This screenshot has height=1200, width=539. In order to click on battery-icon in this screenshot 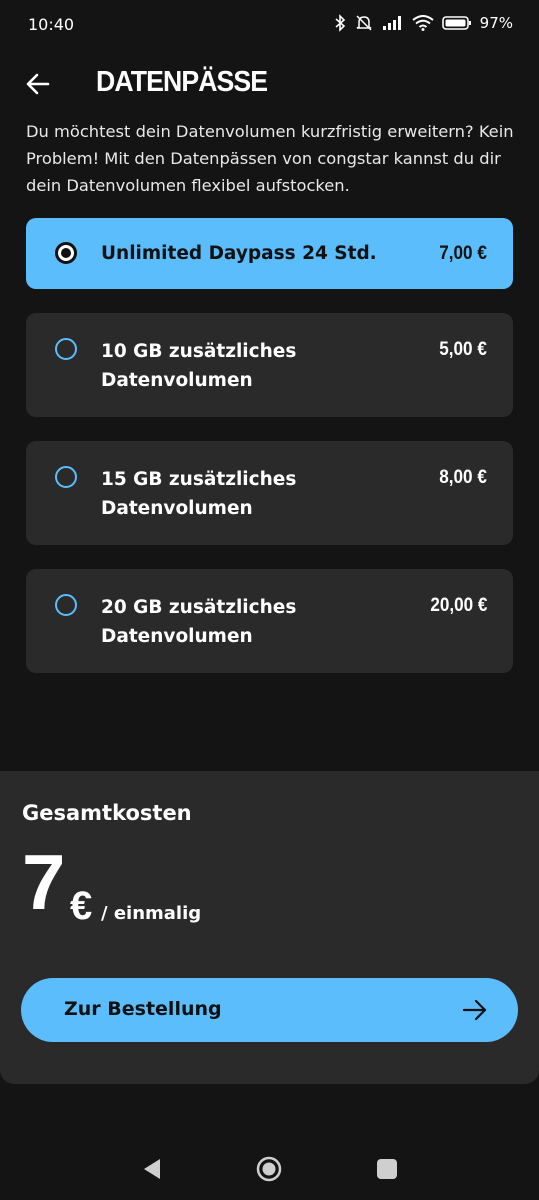, I will do `click(456, 23)`.